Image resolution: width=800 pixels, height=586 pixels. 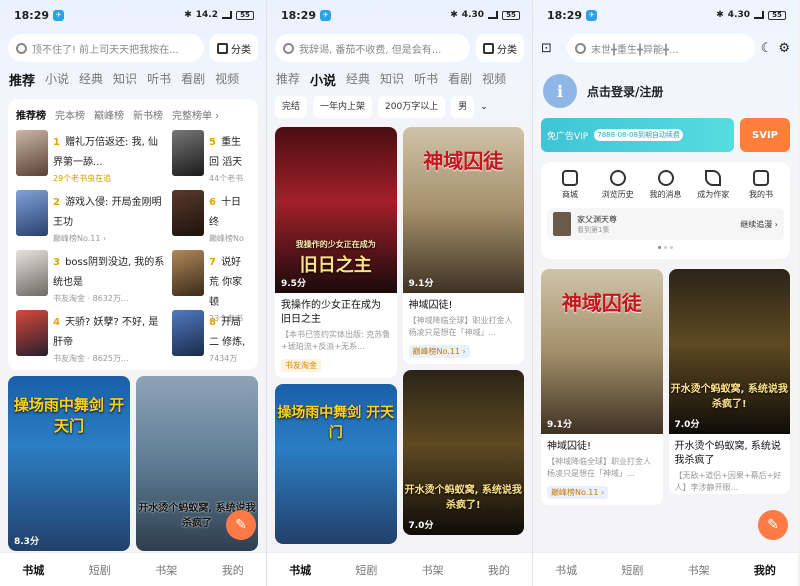 I want to click on rank-number: 5, so click(x=212, y=142).